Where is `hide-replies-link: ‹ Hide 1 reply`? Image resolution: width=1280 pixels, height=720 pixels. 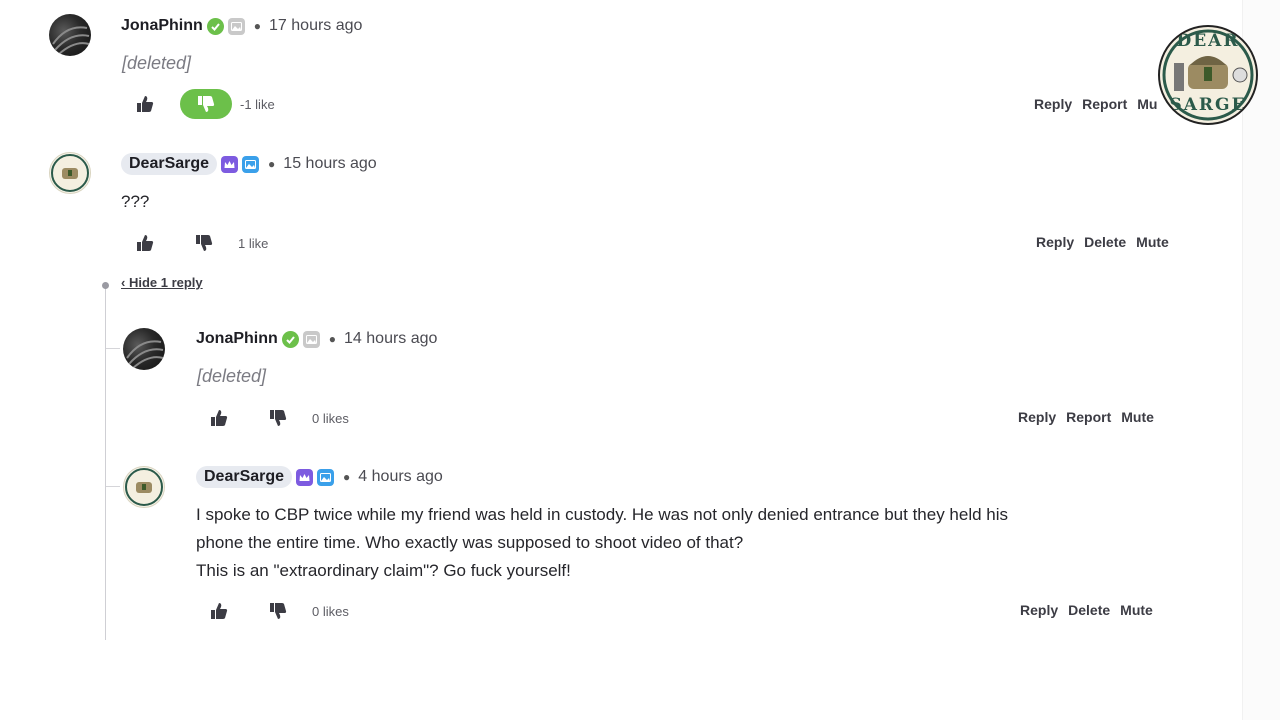 hide-replies-link: ‹ Hide 1 reply is located at coordinates (162, 282).